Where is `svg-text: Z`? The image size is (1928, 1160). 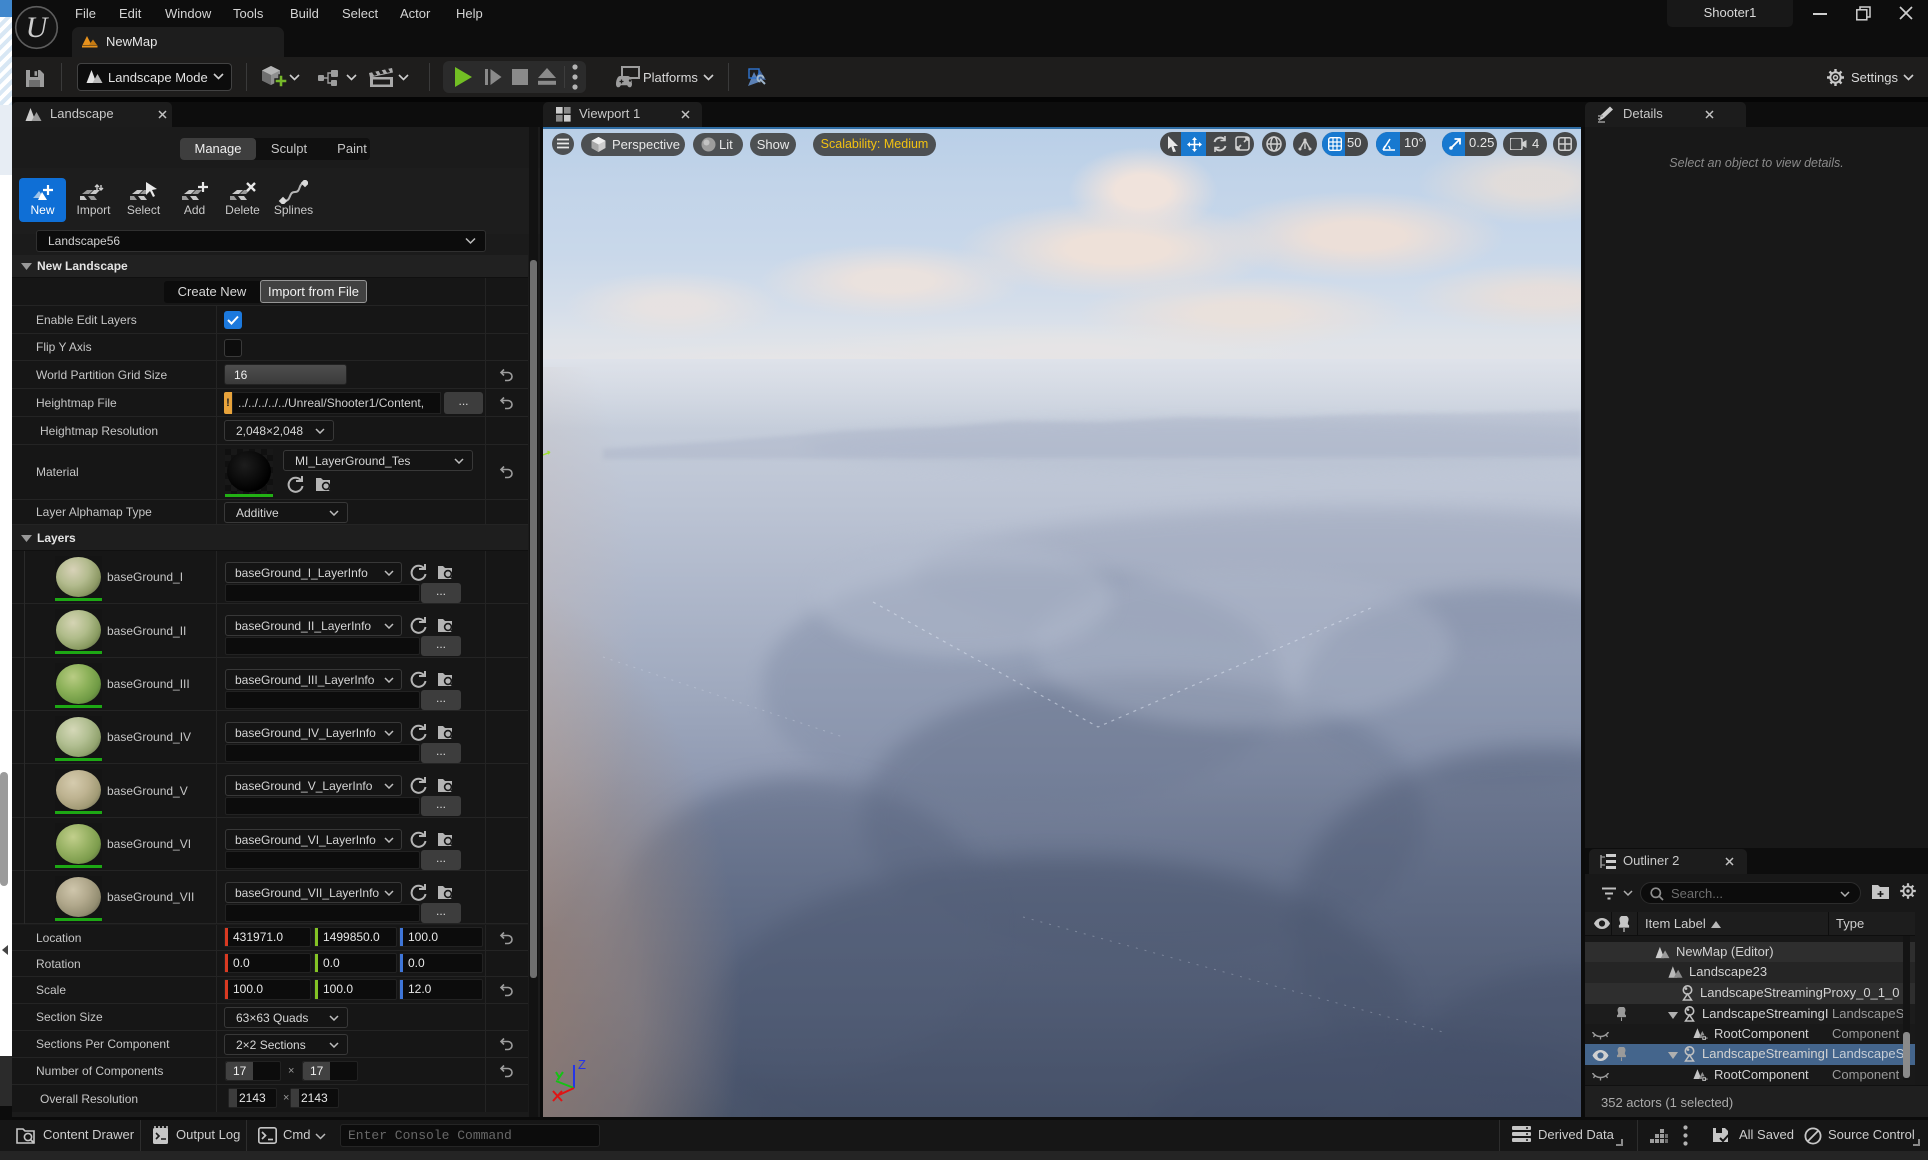 svg-text: Z is located at coordinates (582, 1064).